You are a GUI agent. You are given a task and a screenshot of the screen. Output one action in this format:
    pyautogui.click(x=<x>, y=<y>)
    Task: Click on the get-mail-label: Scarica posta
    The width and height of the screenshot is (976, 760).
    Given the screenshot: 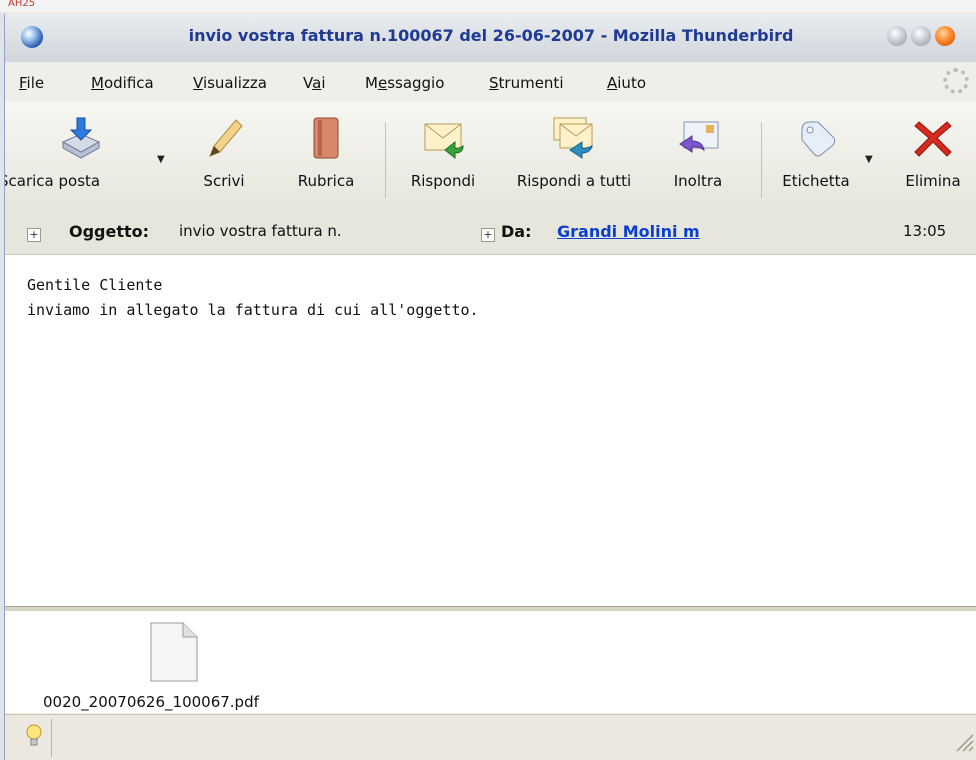 What is the action you would take?
    pyautogui.click(x=52, y=181)
    